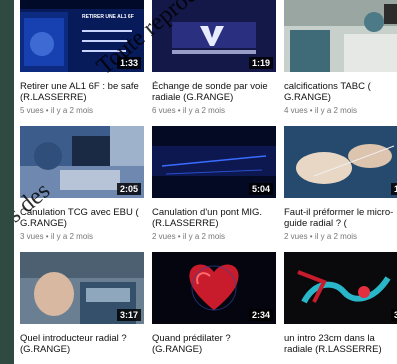  Describe the element at coordinates (321, 110) in the screenshot. I see `video-meta: 4 vues • il y a 2 mois` at that location.